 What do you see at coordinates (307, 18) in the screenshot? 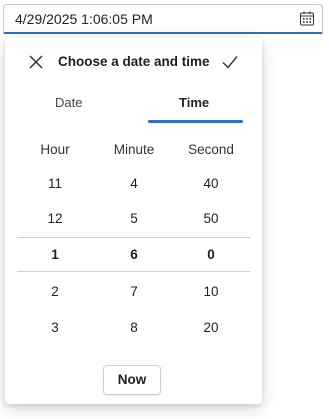
I see `calendar-icon` at bounding box center [307, 18].